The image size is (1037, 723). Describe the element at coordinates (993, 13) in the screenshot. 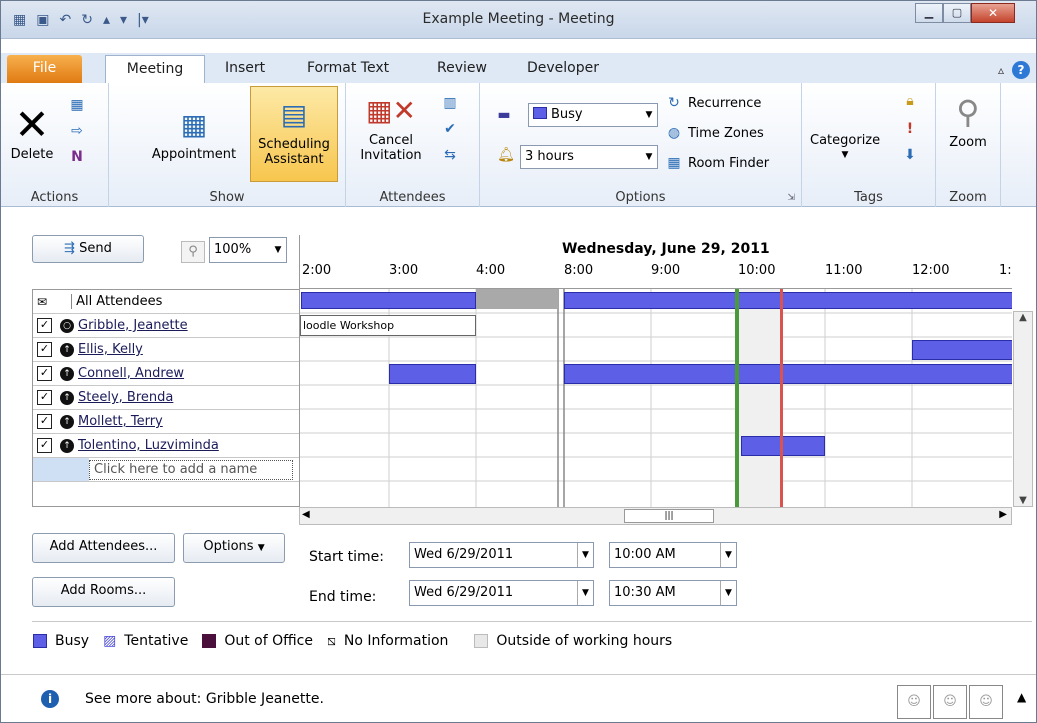

I see `close-button: ✕` at that location.